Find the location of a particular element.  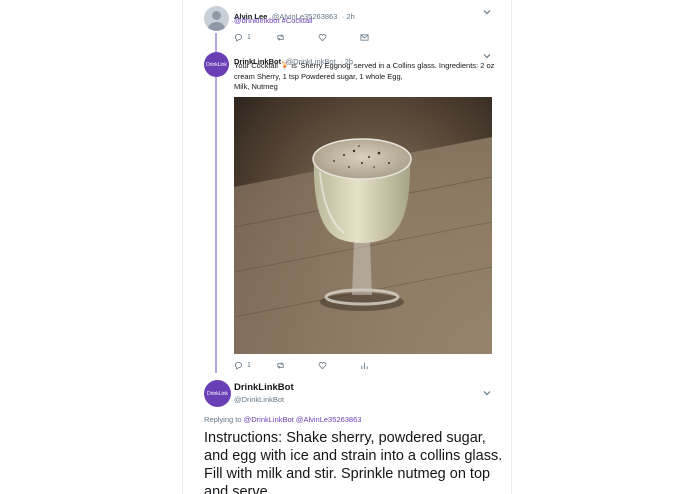

replying-handles: @DrinkLinkBot @AlvinLe35263863 is located at coordinates (303, 419).